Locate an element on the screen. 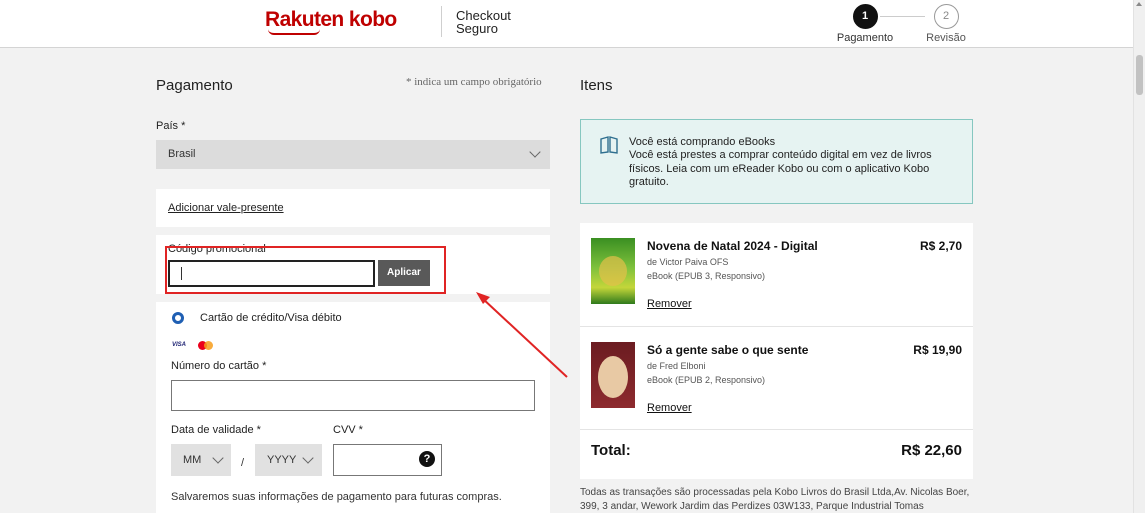  help-icon: ? is located at coordinates (427, 459).